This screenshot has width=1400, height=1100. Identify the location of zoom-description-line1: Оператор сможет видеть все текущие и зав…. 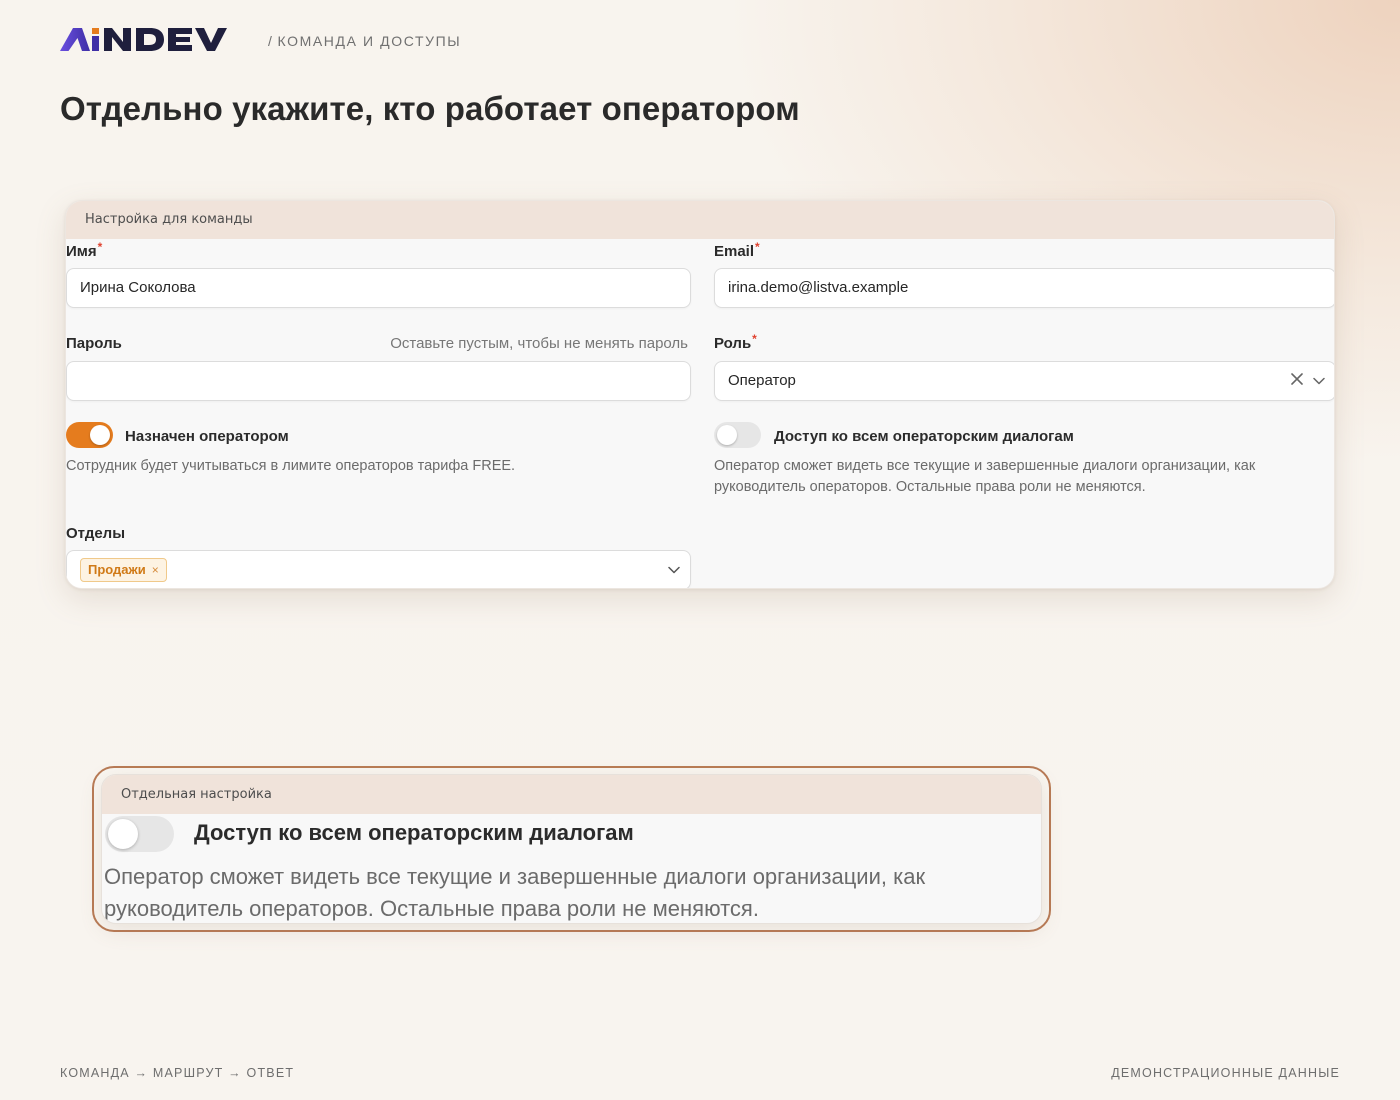
(515, 876).